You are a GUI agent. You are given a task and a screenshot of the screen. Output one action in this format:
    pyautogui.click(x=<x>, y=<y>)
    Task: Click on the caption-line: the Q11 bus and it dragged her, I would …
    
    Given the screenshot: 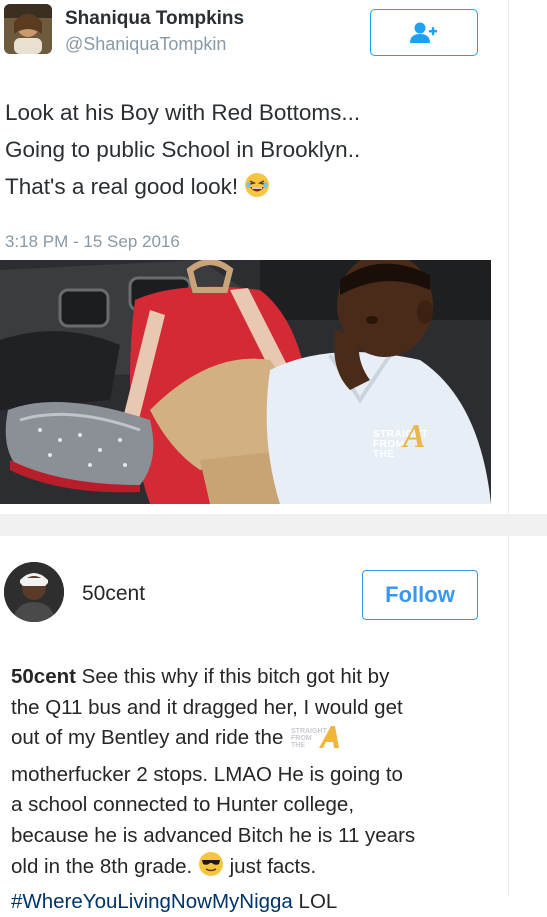 What is the action you would take?
    pyautogui.click(x=261, y=708)
    